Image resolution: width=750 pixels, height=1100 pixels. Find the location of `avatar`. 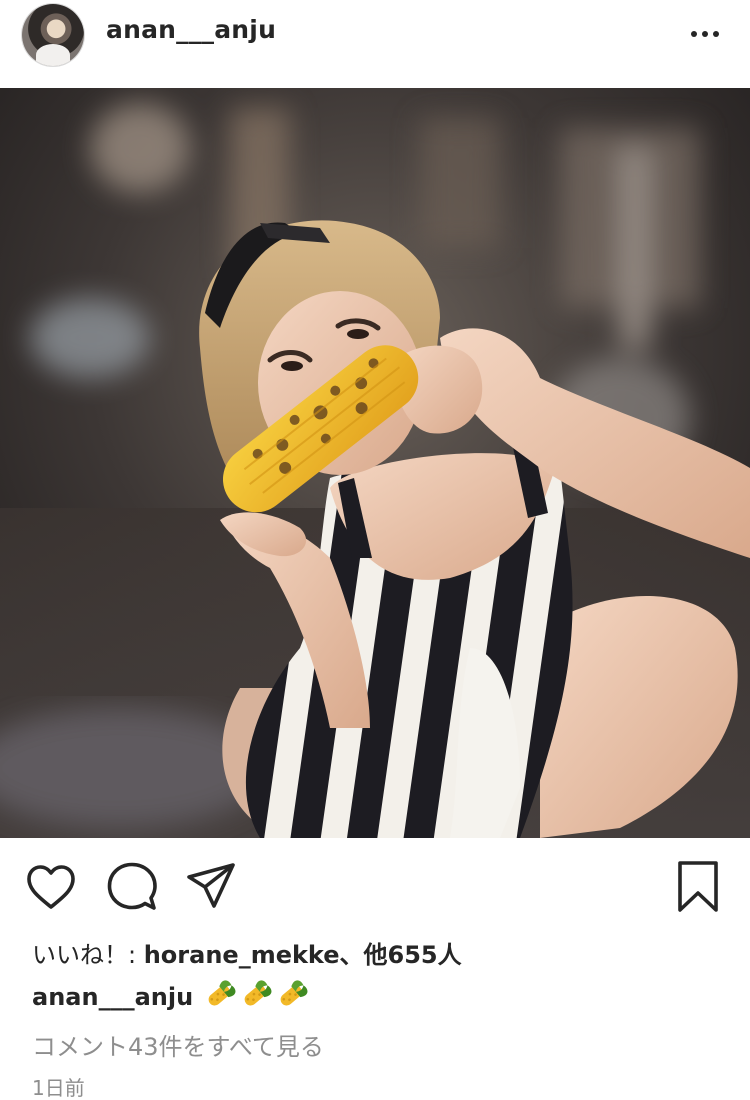

avatar is located at coordinates (53, 35).